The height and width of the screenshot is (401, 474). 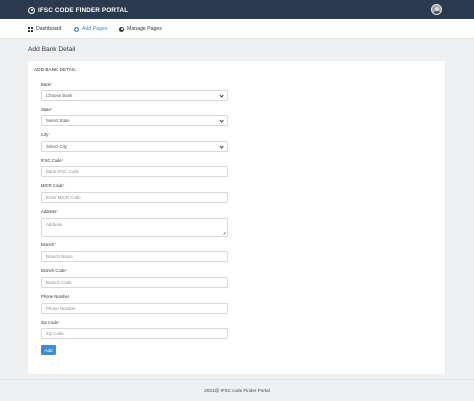 I want to click on card-title: ADD BANK DETAIL, so click(x=55, y=69).